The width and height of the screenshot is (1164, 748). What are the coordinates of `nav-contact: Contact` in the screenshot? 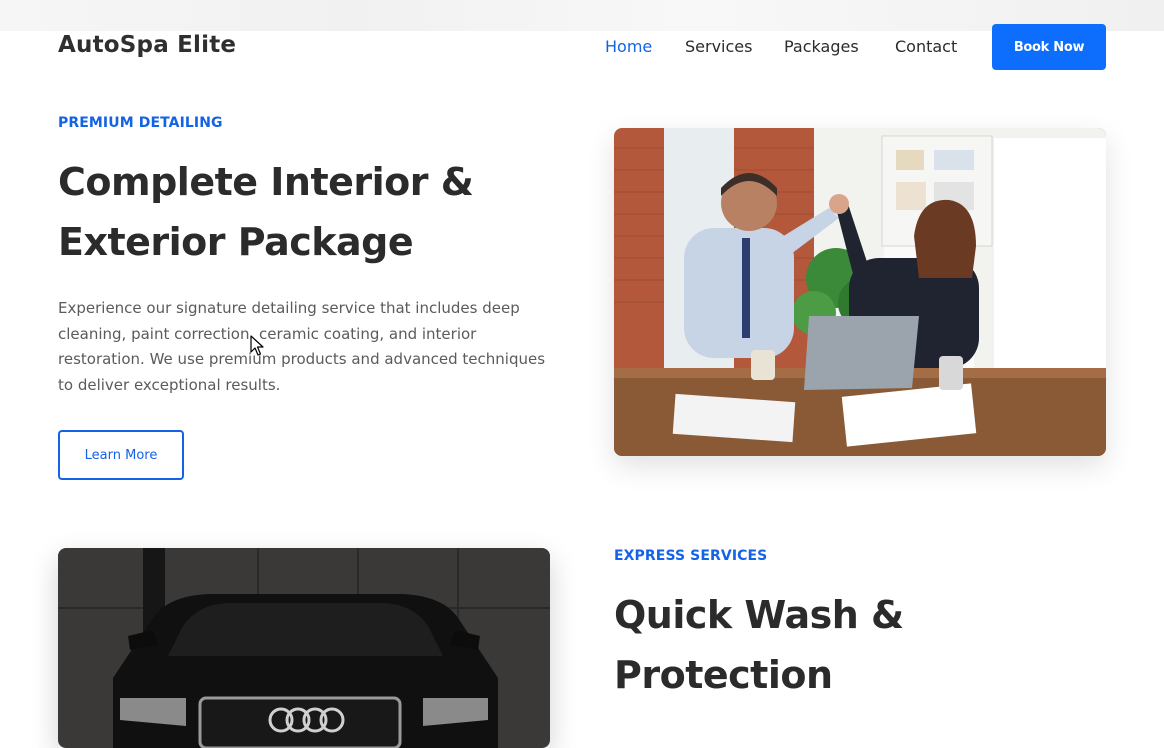 It's located at (926, 46).